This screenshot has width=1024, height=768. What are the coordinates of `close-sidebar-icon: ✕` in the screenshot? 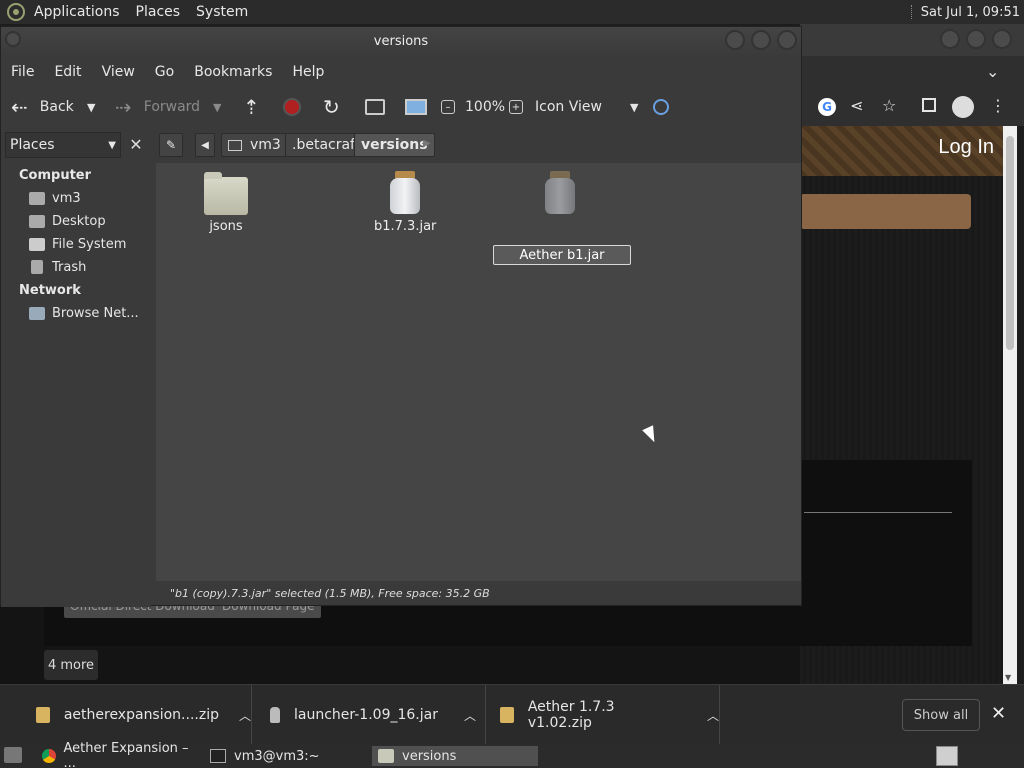 It's located at (136, 144).